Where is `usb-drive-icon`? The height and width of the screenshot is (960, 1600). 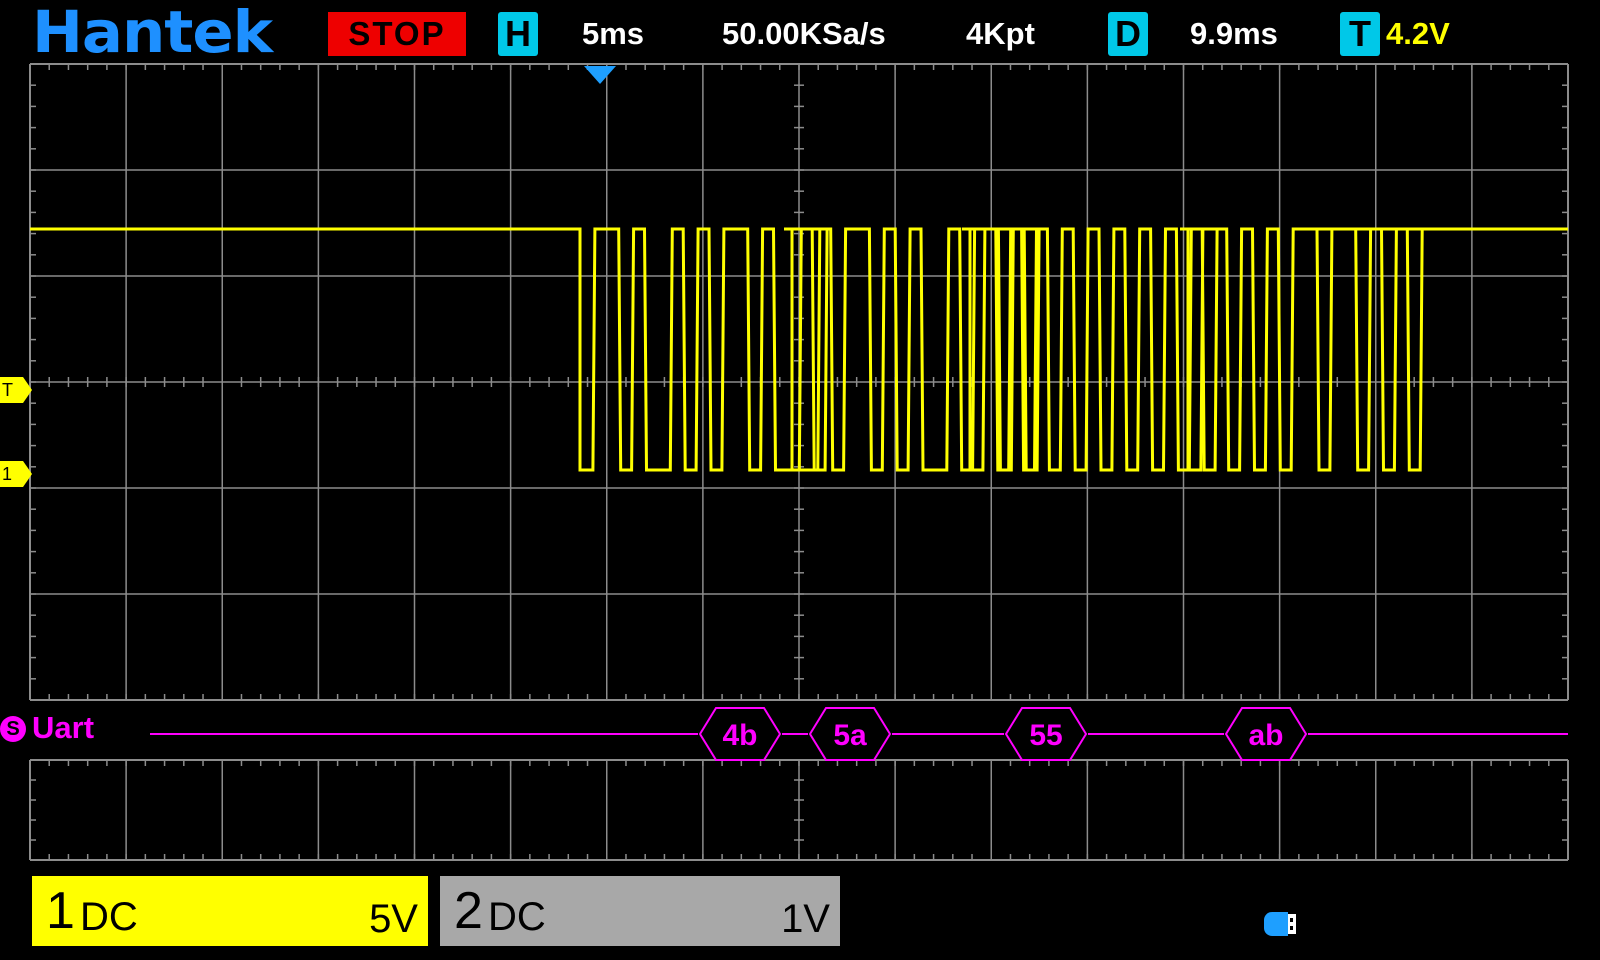 usb-drive-icon is located at coordinates (1280, 924).